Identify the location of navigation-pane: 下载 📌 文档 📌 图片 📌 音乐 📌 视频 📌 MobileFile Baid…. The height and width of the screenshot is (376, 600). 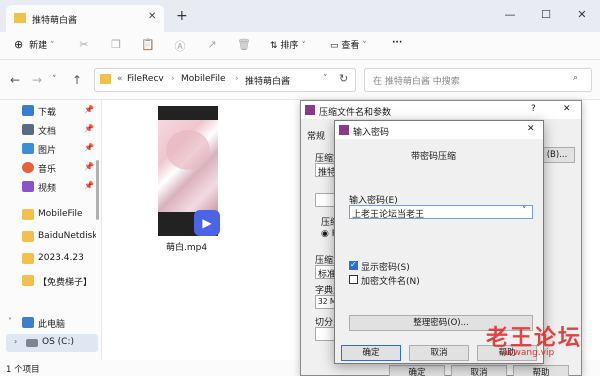
(51, 230).